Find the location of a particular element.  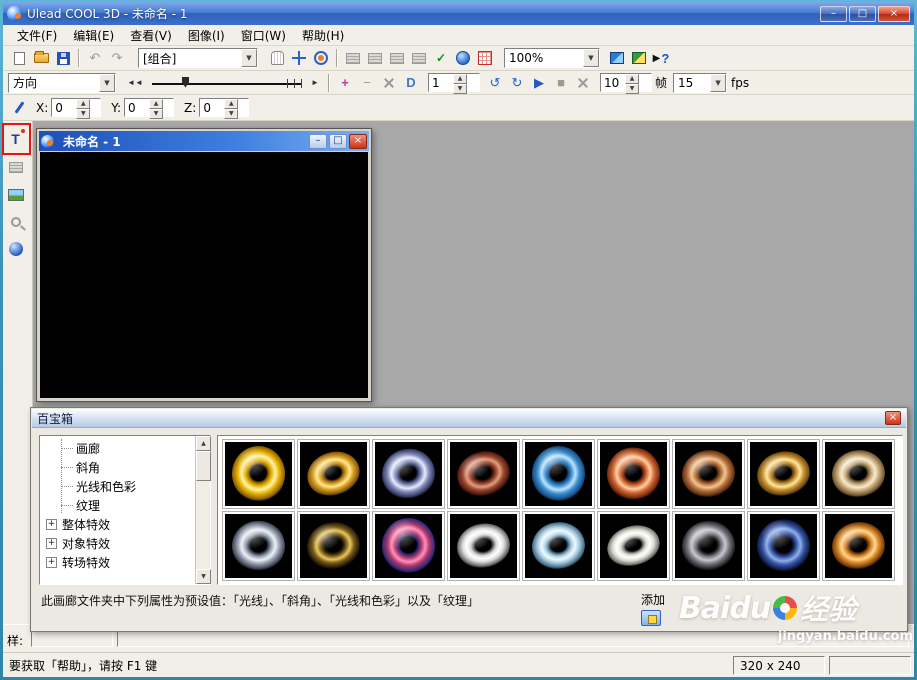

zoom-tool-button is located at coordinates (15, 222).